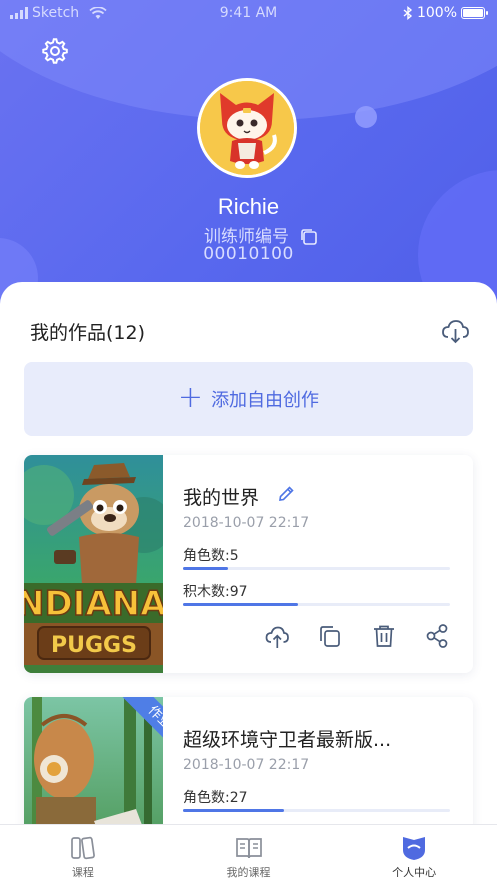 The width and height of the screenshot is (497, 883). What do you see at coordinates (286, 494) in the screenshot?
I see `edit-pencil-icon` at bounding box center [286, 494].